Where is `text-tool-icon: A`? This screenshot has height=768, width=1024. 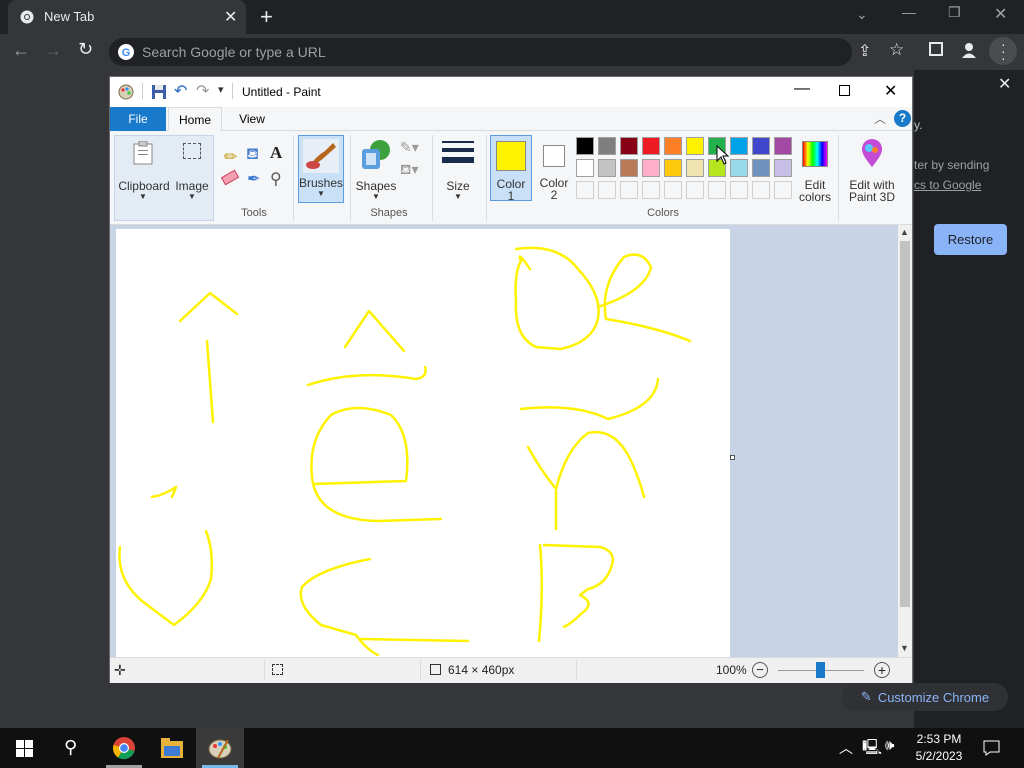
text-tool-icon: A is located at coordinates (276, 153).